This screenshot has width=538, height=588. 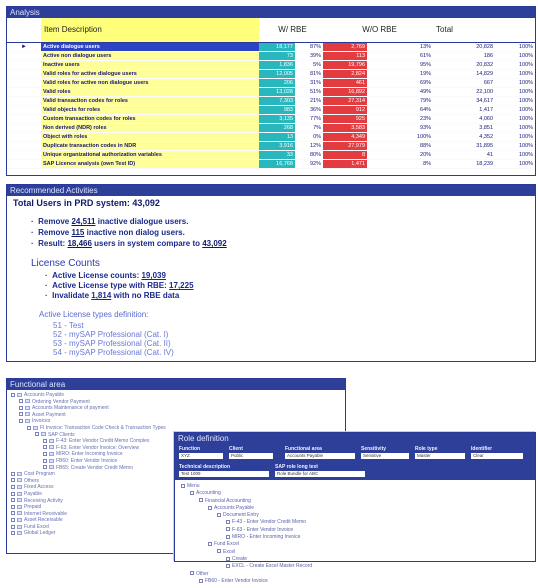 What do you see at coordinates (355, 552) in the screenshot?
I see `role-tree-node: Excel` at bounding box center [355, 552].